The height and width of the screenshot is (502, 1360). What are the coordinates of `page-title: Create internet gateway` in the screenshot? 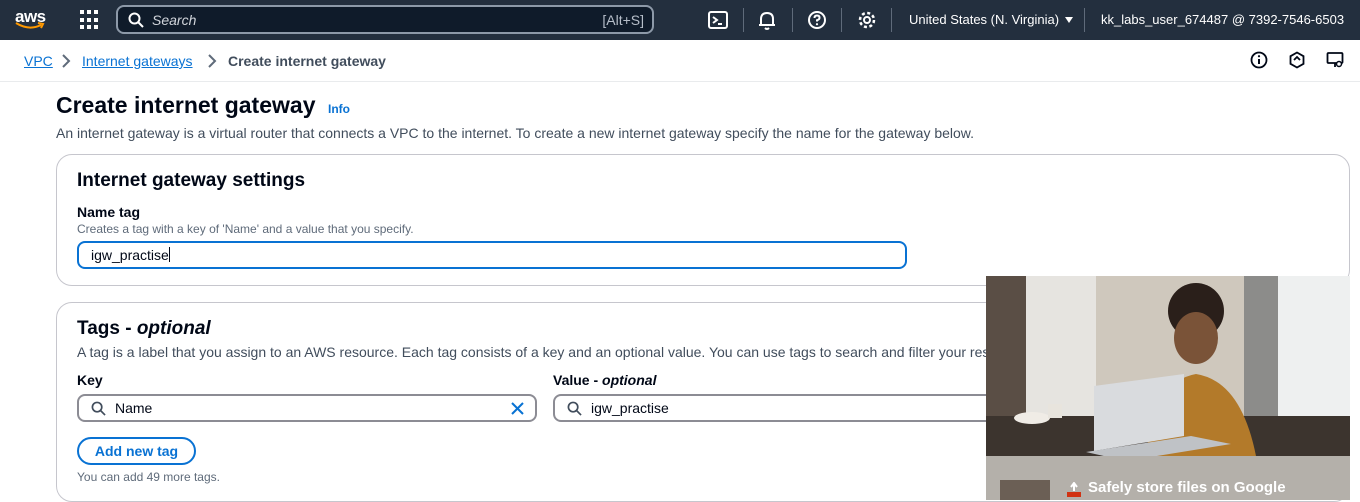 It's located at (186, 105).